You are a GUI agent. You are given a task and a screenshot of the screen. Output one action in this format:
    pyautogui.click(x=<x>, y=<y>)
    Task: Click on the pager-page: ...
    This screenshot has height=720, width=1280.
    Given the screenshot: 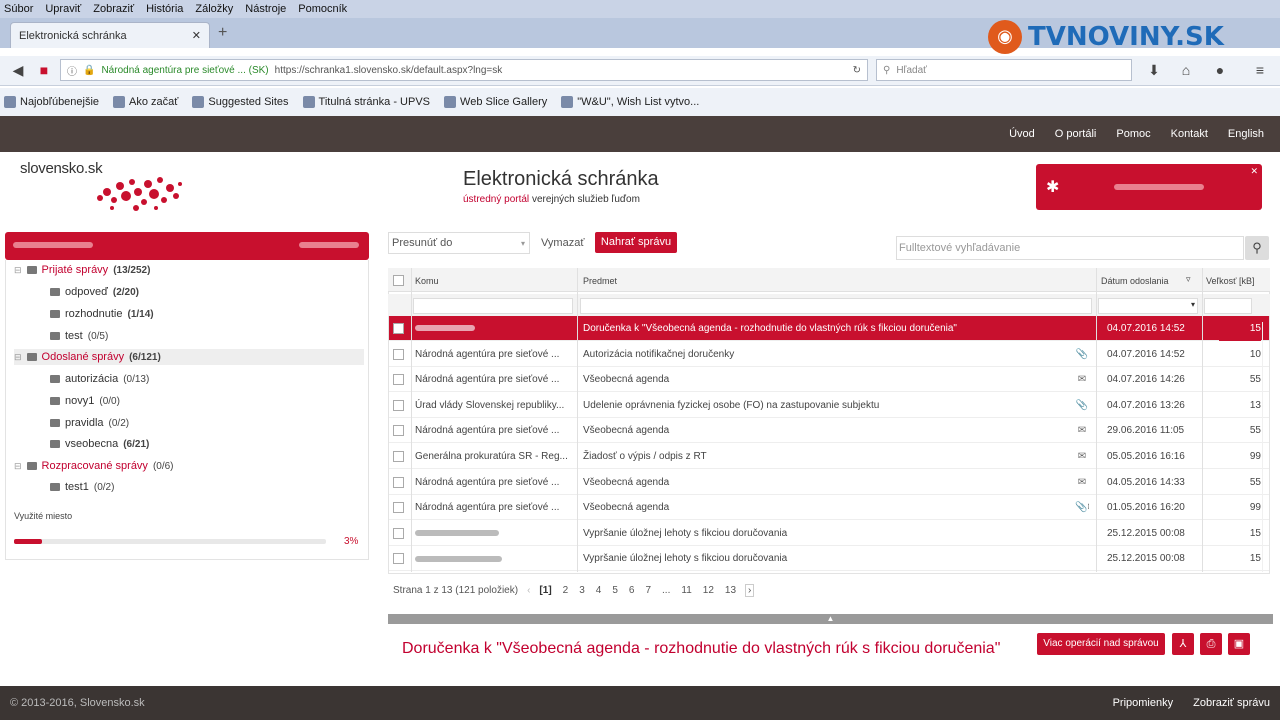 What is the action you would take?
    pyautogui.click(x=666, y=590)
    